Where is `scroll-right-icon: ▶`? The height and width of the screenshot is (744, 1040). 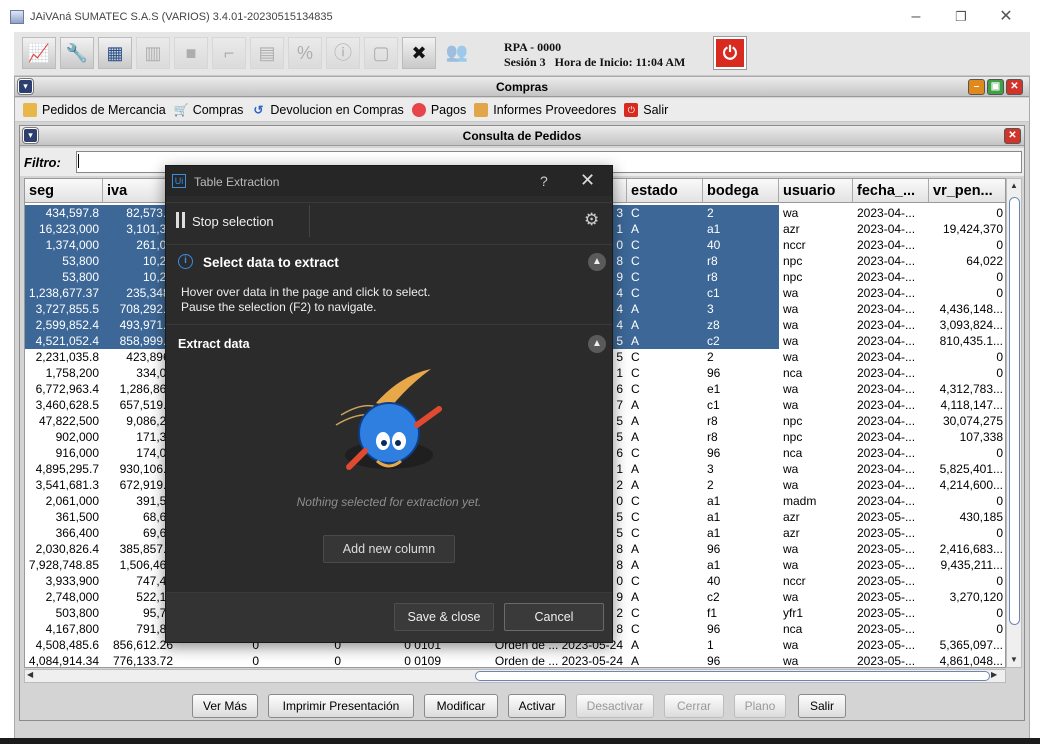
scroll-right-icon: ▶ is located at coordinates (994, 674).